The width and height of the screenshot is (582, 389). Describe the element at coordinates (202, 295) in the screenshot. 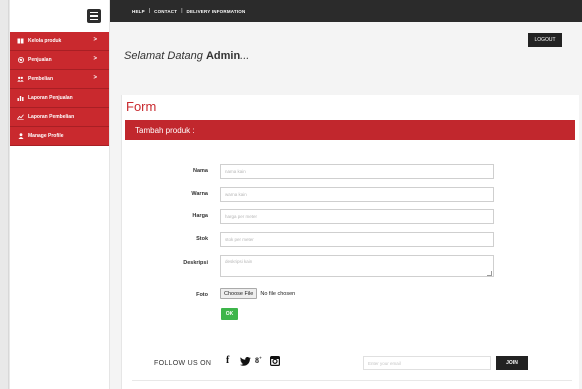

I see `field-label: Foto` at that location.